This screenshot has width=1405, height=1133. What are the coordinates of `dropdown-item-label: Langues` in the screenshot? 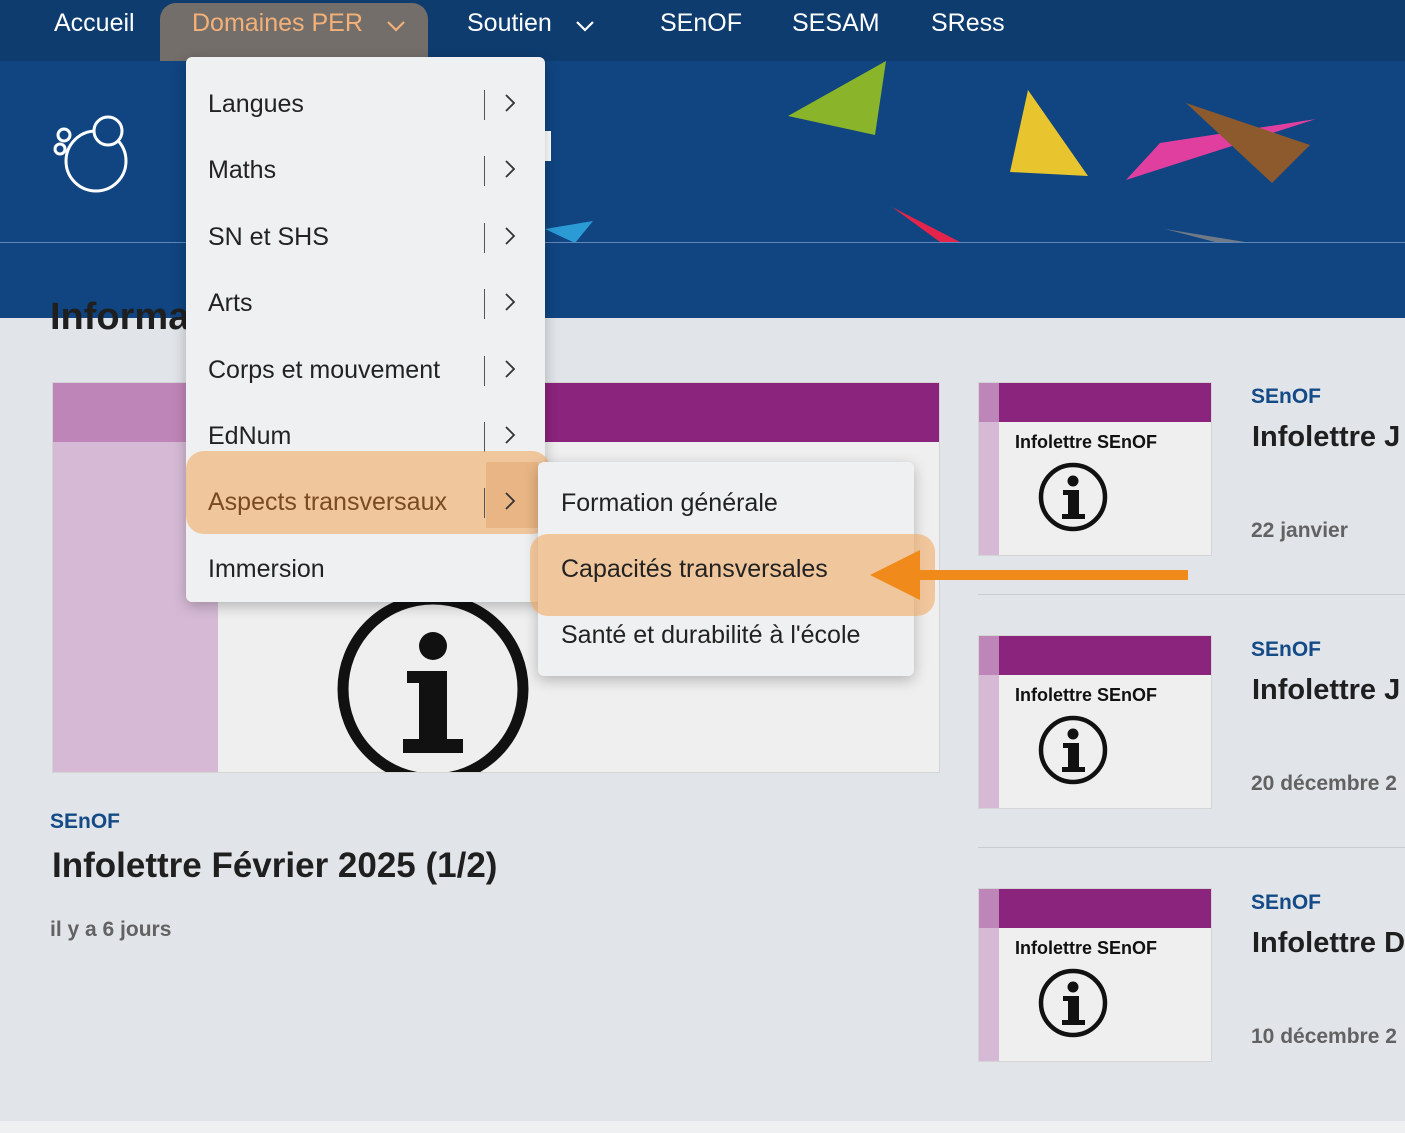 It's located at (256, 104).